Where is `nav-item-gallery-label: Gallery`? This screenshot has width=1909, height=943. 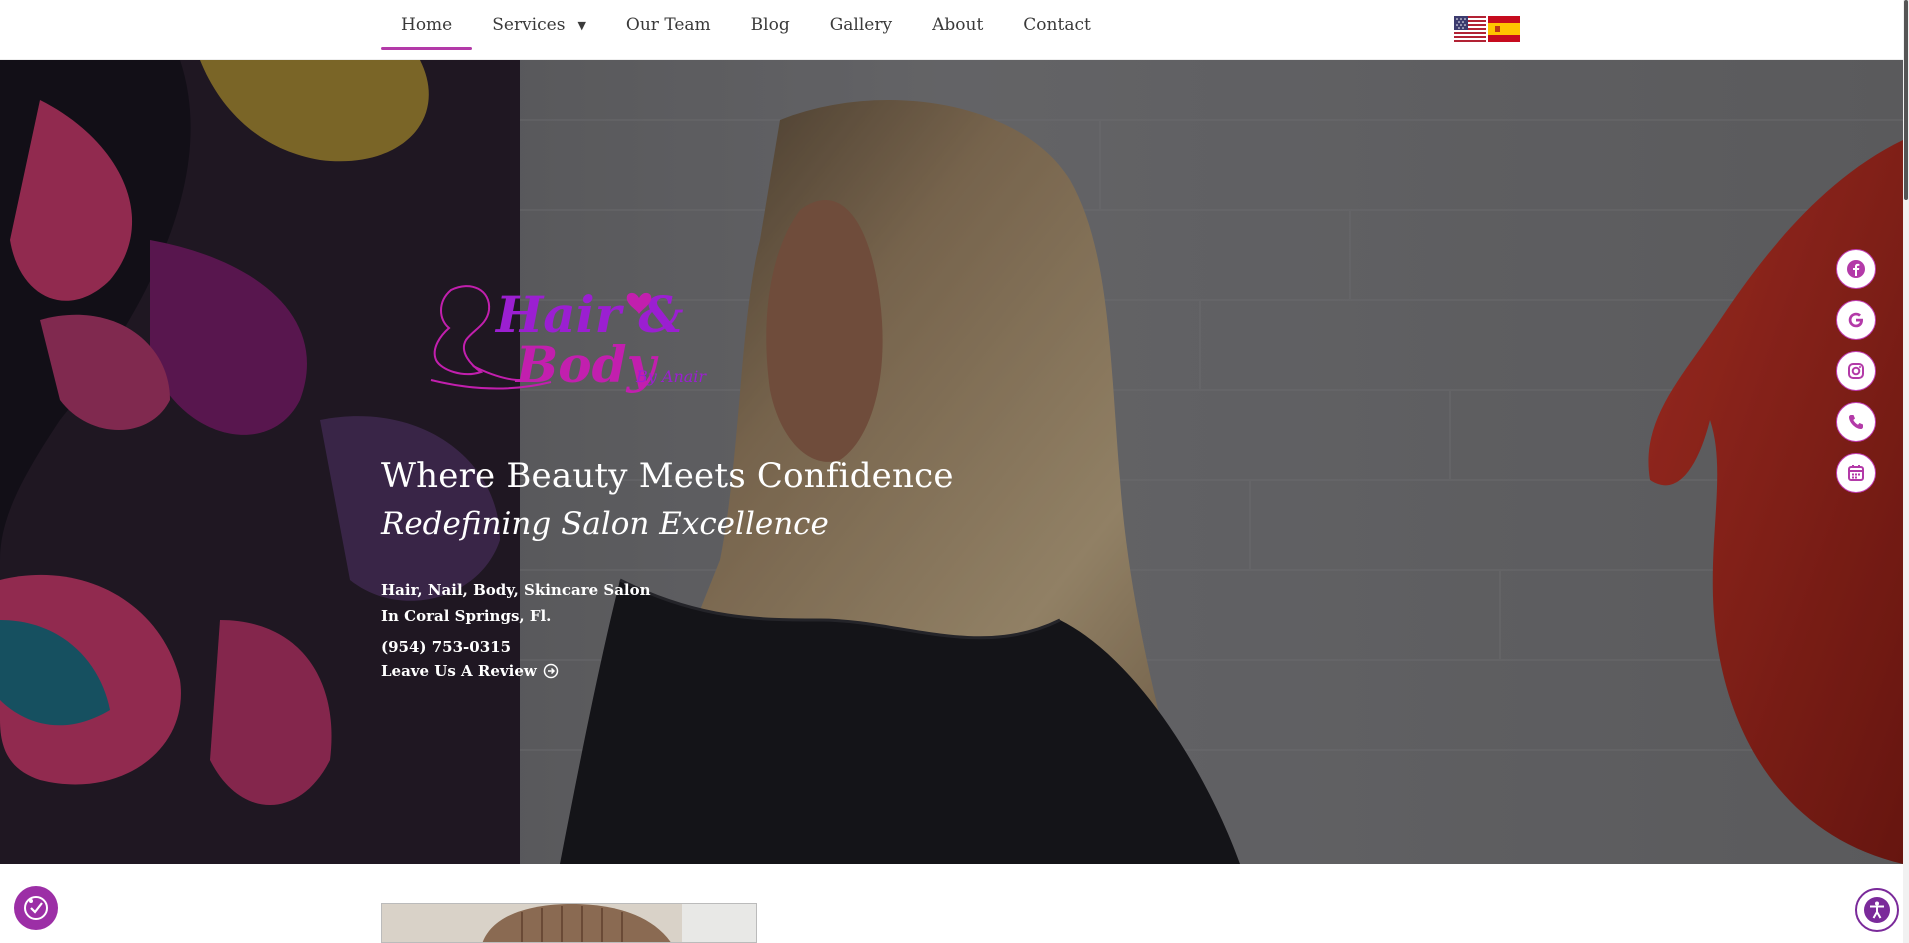
nav-item-gallery-label: Gallery is located at coordinates (861, 25).